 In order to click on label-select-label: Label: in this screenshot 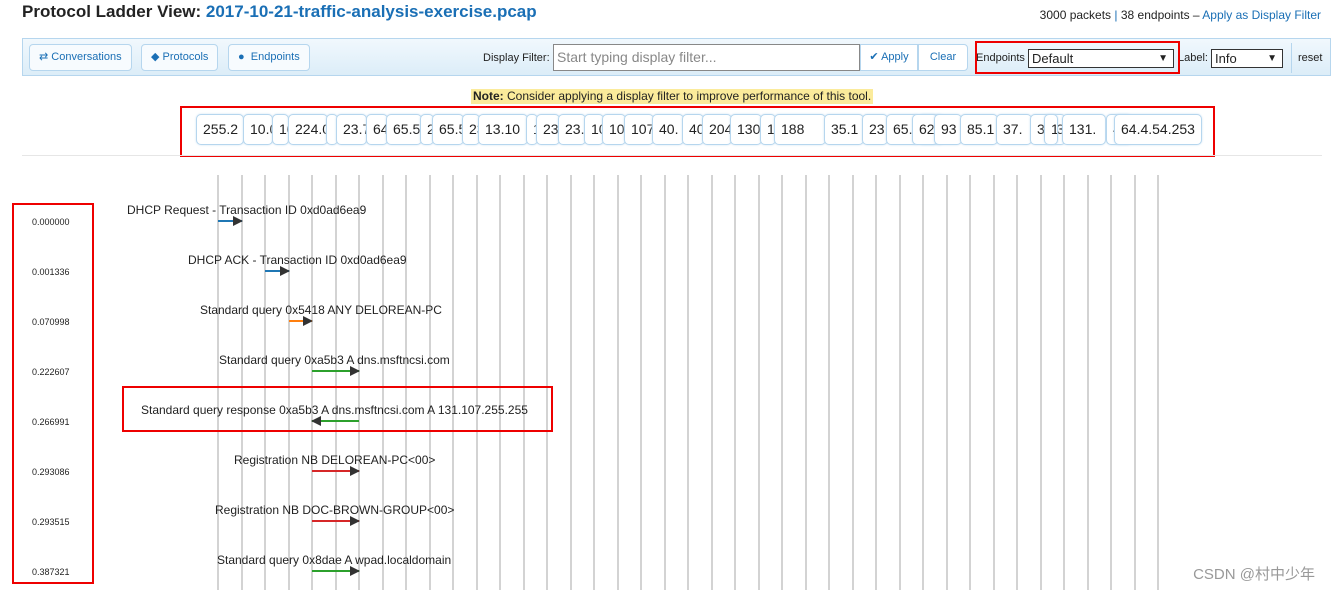, I will do `click(1193, 58)`.